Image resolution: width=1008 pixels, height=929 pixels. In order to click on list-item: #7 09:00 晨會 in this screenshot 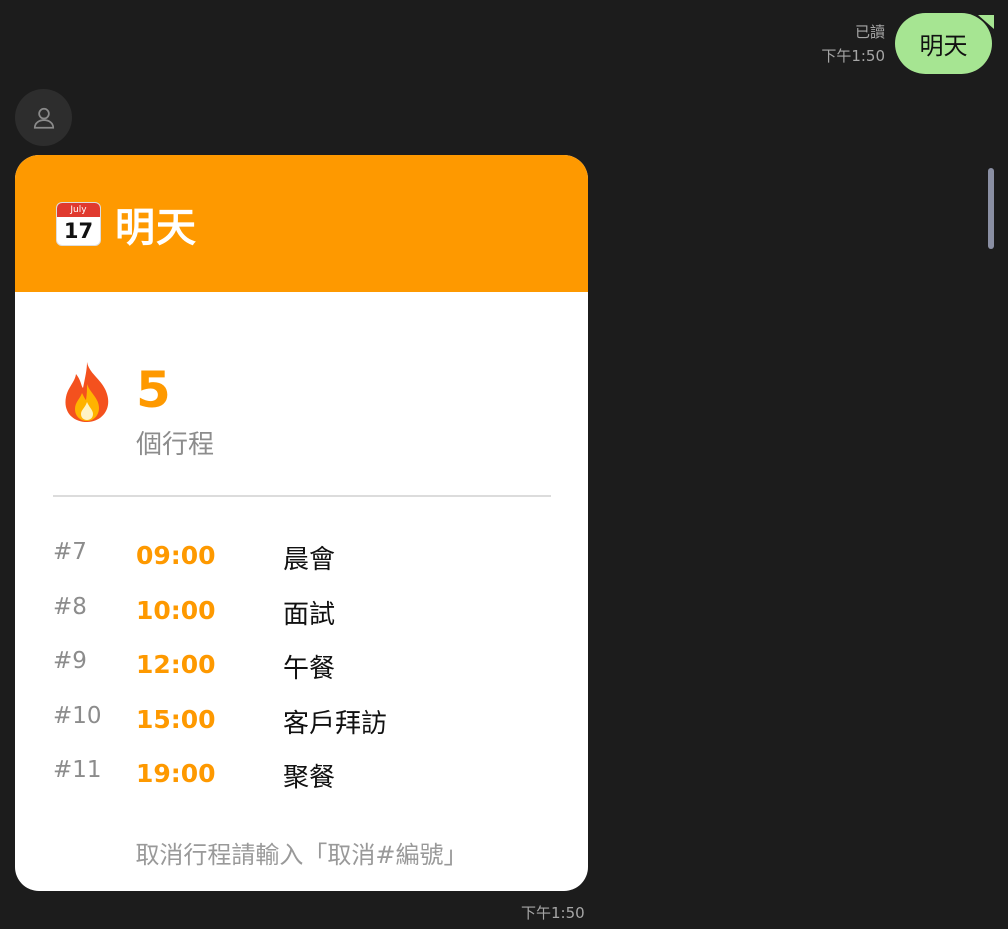, I will do `click(301, 562)`.